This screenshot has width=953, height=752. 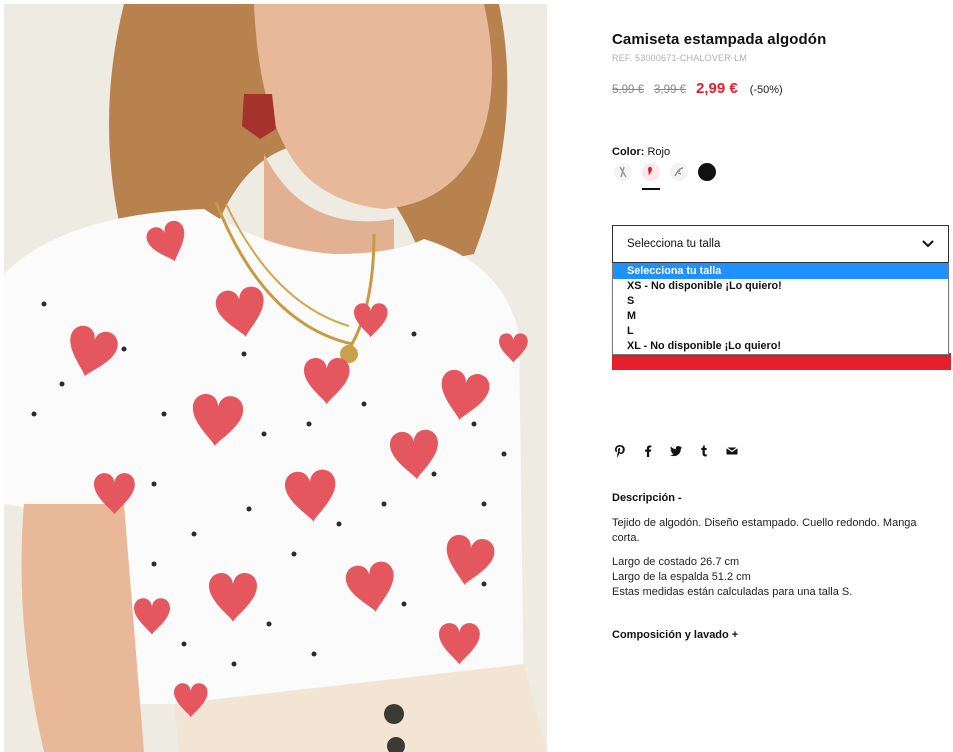 What do you see at coordinates (780, 316) in the screenshot?
I see `size-option-m: M` at bounding box center [780, 316].